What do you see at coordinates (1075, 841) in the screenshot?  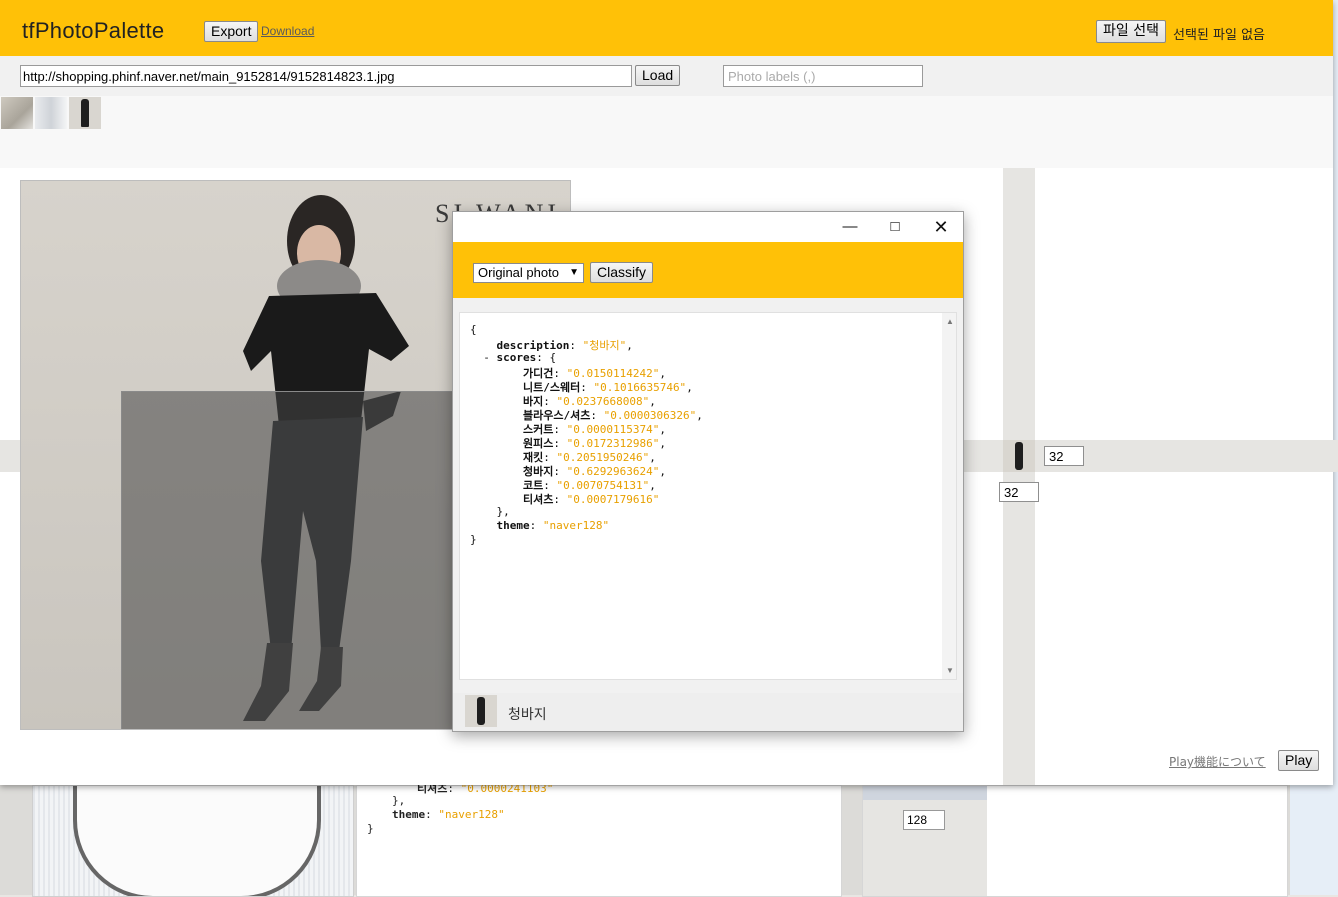 I see `background-size-panel` at bounding box center [1075, 841].